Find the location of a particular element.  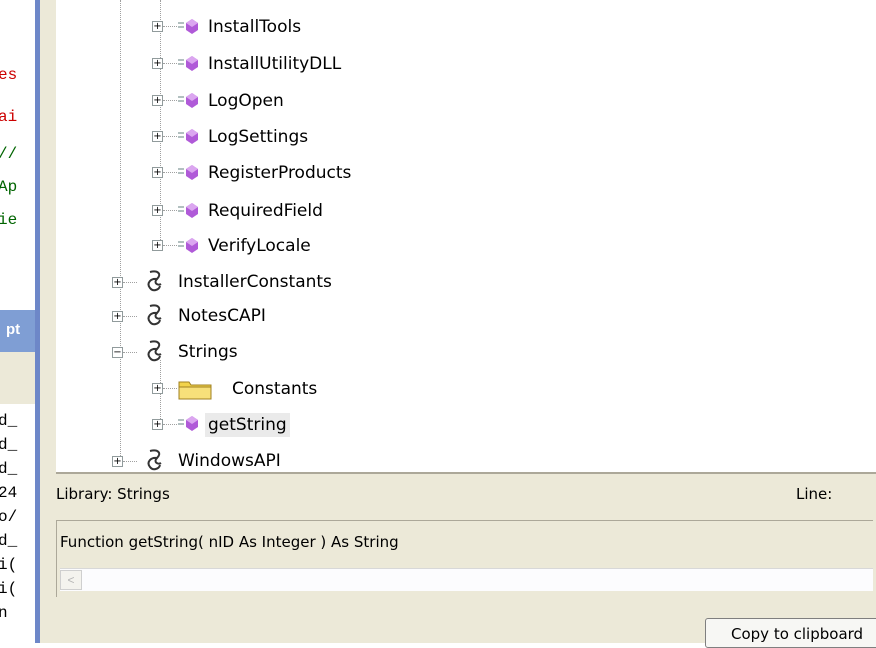

tree-node-function: + InstallTools is located at coordinates (302, 29).